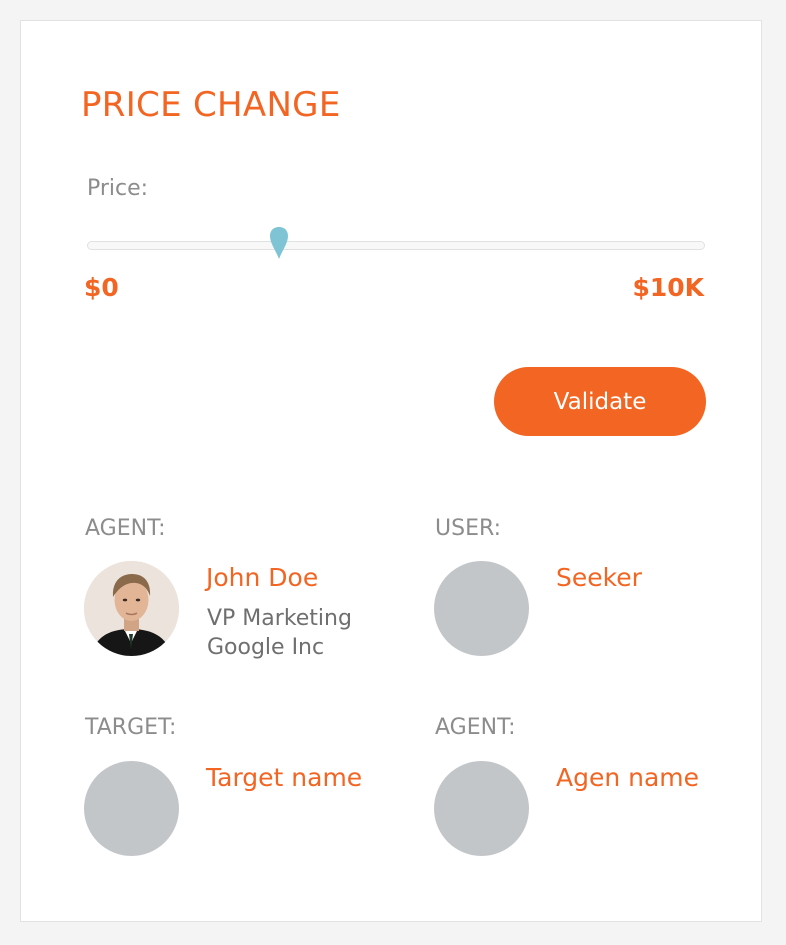  Describe the element at coordinates (475, 727) in the screenshot. I see `agent2-role-label: AGENT:` at that location.